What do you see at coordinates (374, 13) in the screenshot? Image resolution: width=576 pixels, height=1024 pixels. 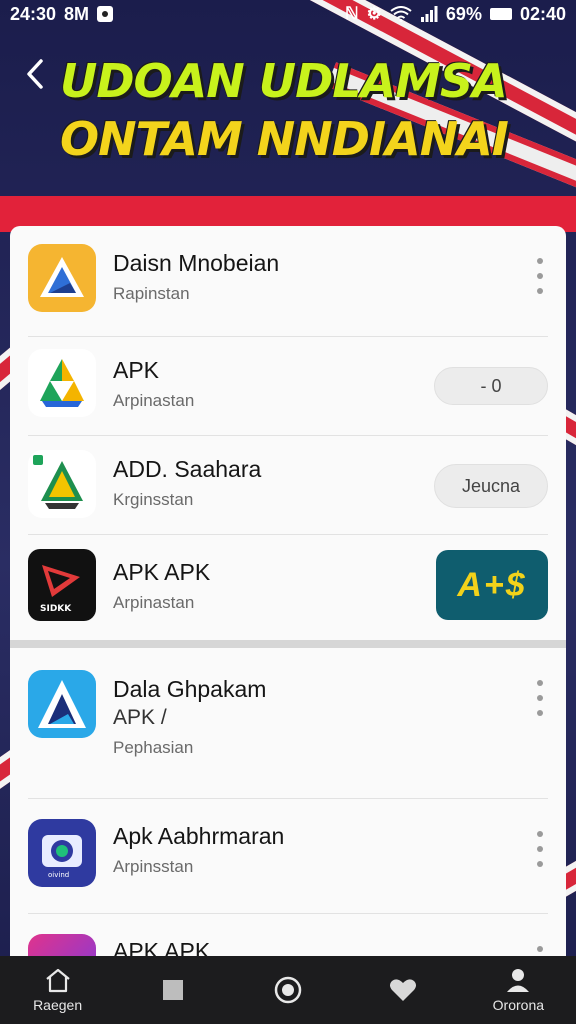 I see `settings-gear-icon: ⚙` at bounding box center [374, 13].